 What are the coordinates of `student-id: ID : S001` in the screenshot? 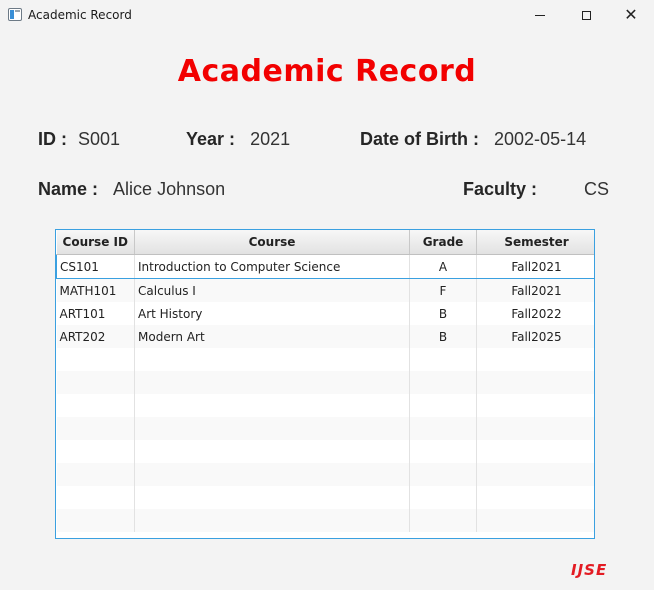 It's located at (79, 139).